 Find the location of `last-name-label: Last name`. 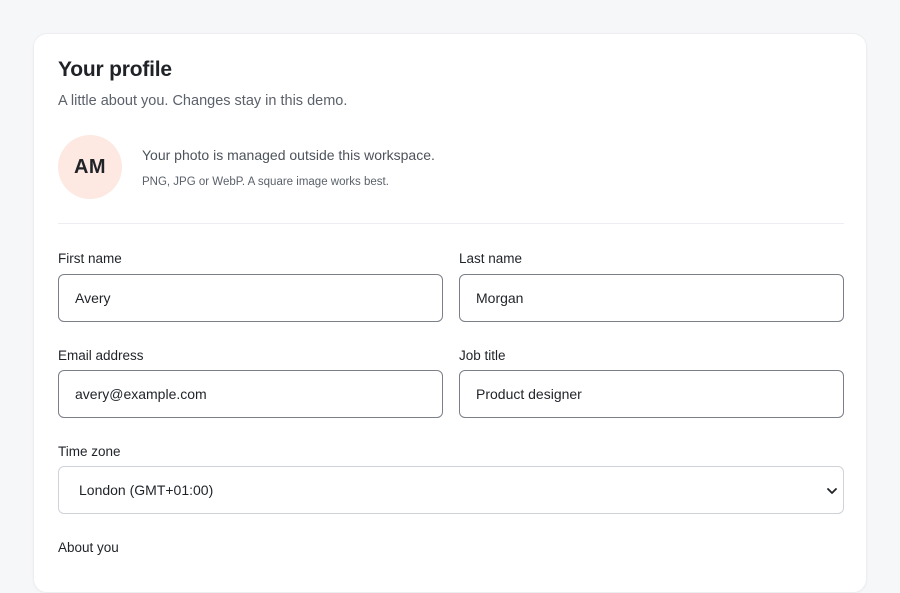

last-name-label: Last name is located at coordinates (491, 258).